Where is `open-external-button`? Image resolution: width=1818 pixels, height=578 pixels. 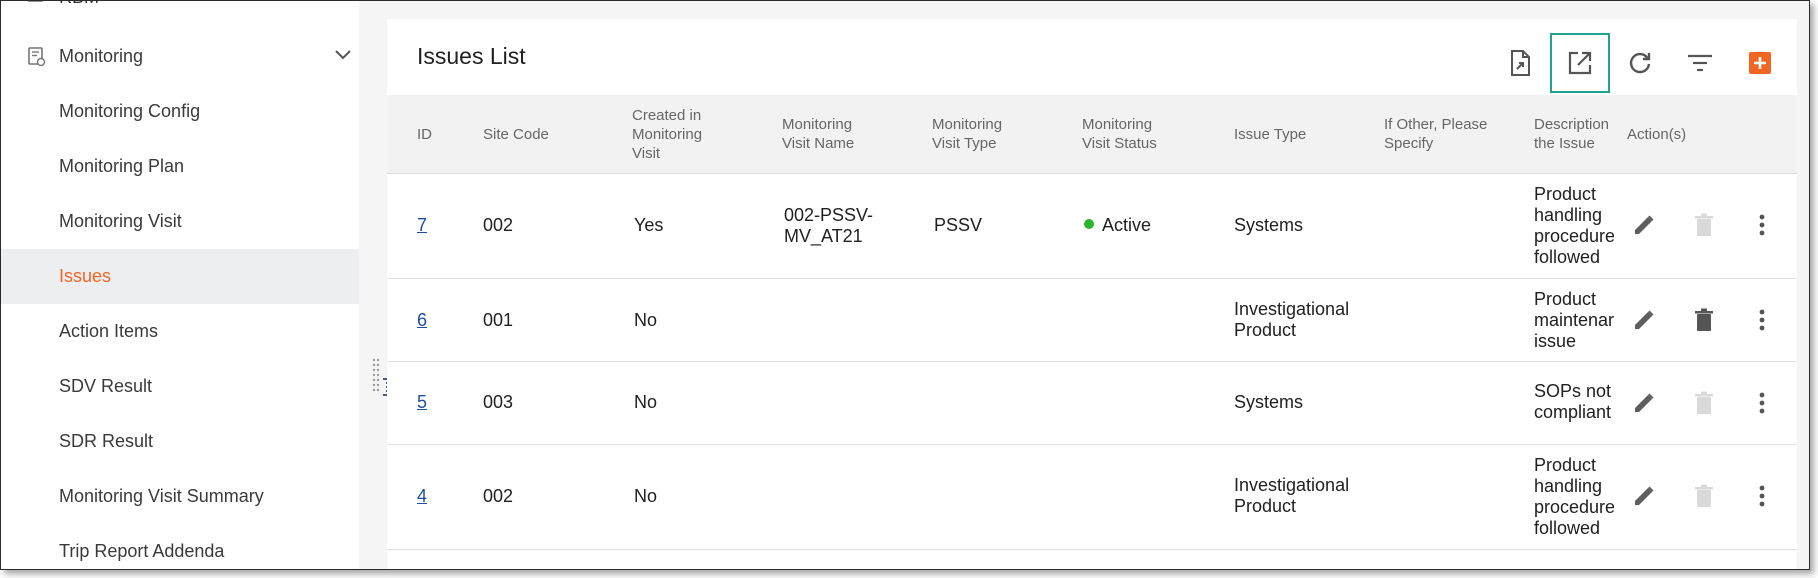
open-external-button is located at coordinates (1580, 63).